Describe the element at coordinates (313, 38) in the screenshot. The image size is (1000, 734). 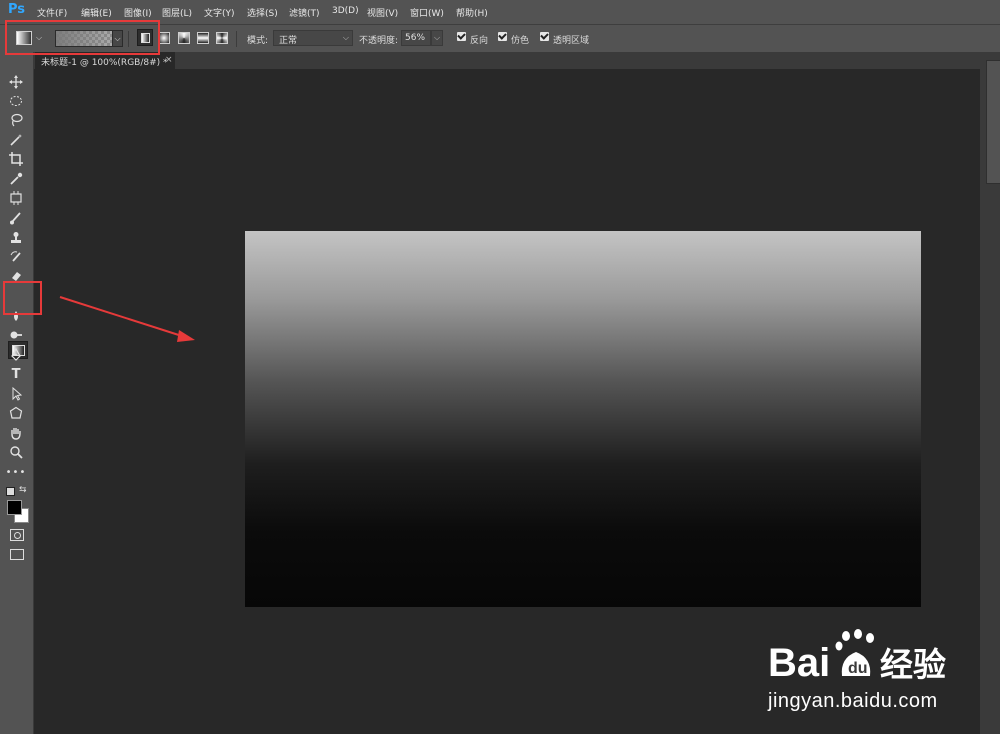
I see `blend-mode-select: 正常 ⌵` at that location.